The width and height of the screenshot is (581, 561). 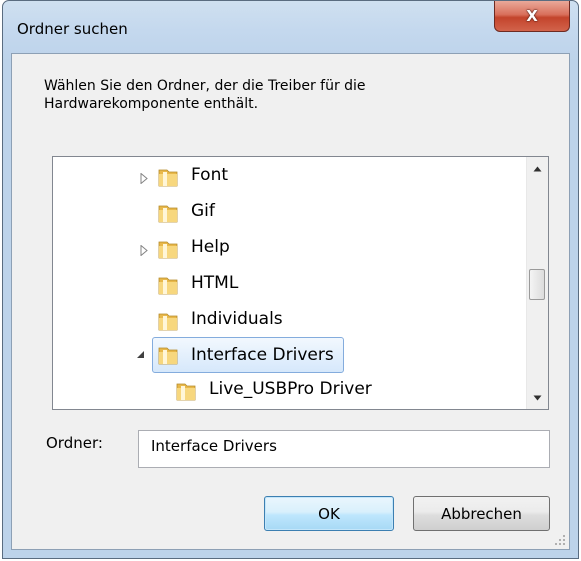 I want to click on resize-grip-icon, so click(x=560, y=540).